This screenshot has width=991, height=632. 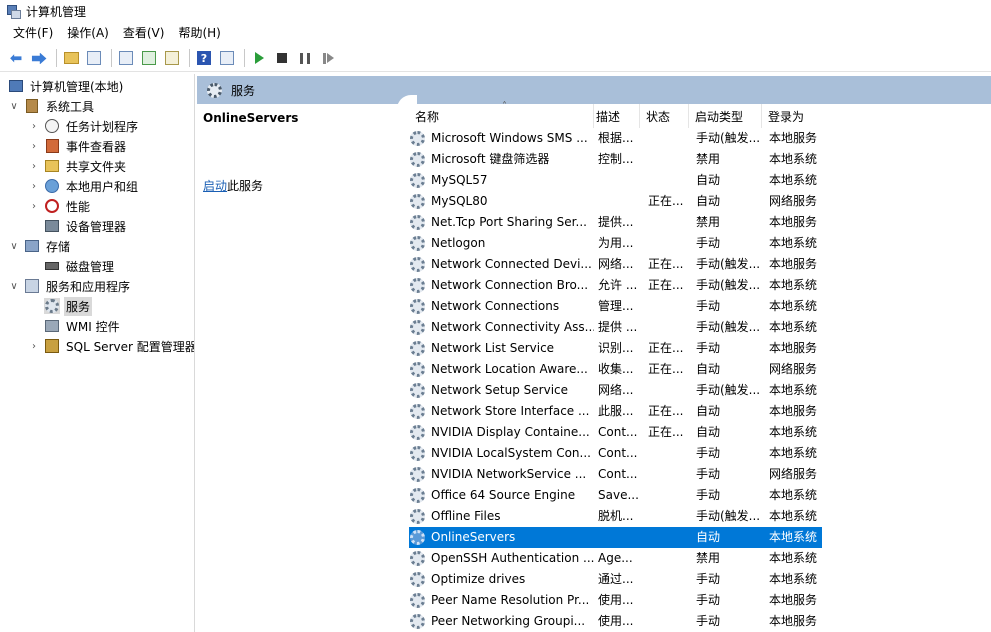 What do you see at coordinates (94, 58) in the screenshot?
I see `show-hide-tree-icon` at bounding box center [94, 58].